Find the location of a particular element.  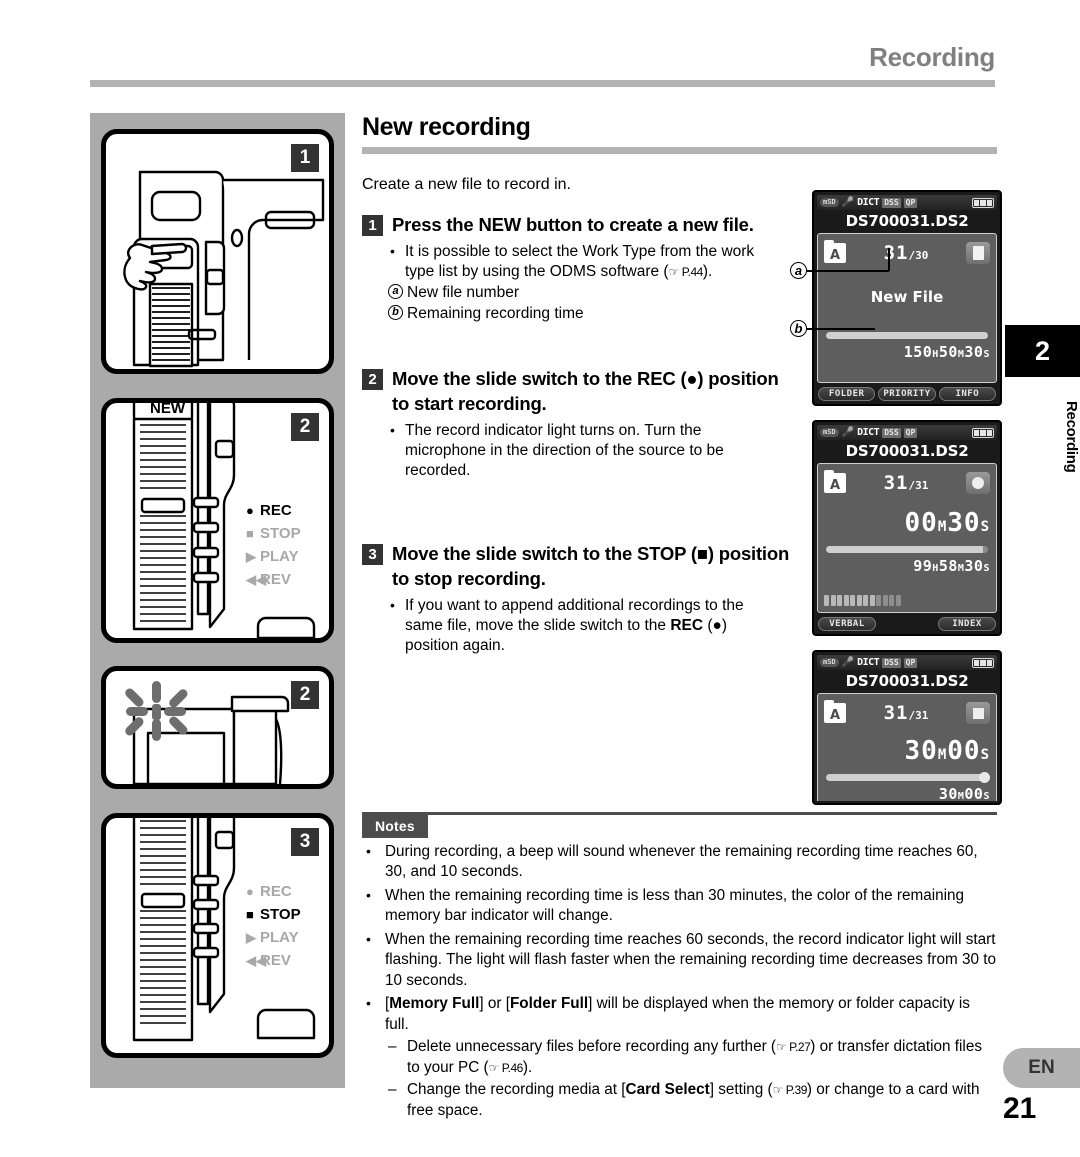

page-reference: ☞ P.27 is located at coordinates (793, 1047).